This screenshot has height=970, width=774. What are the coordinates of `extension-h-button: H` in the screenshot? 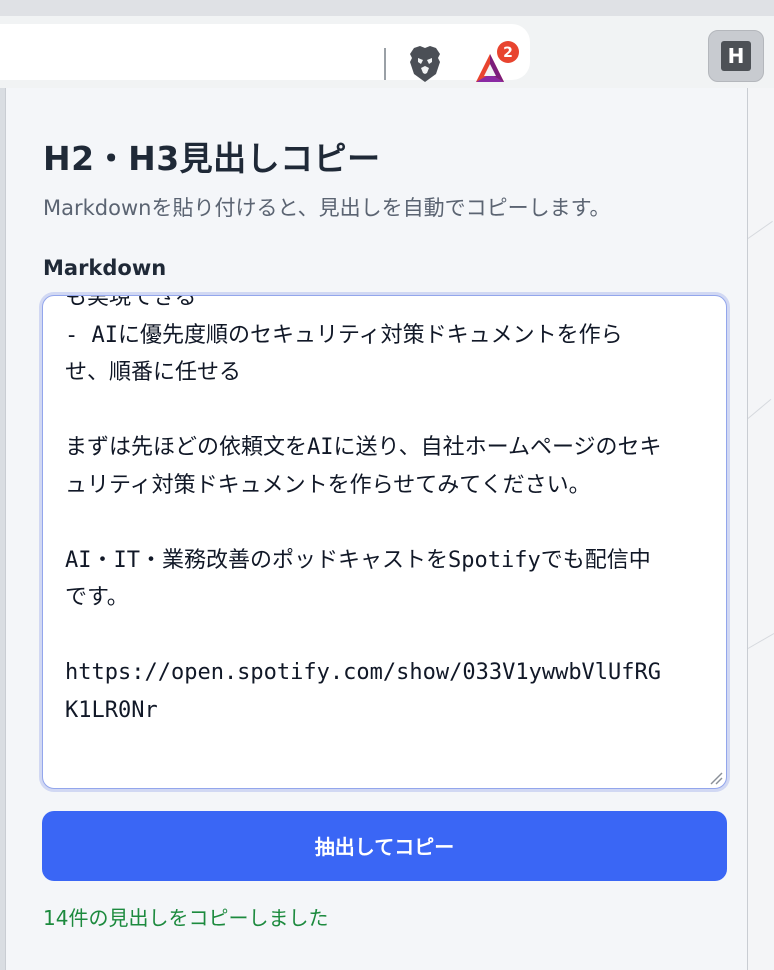 It's located at (736, 56).